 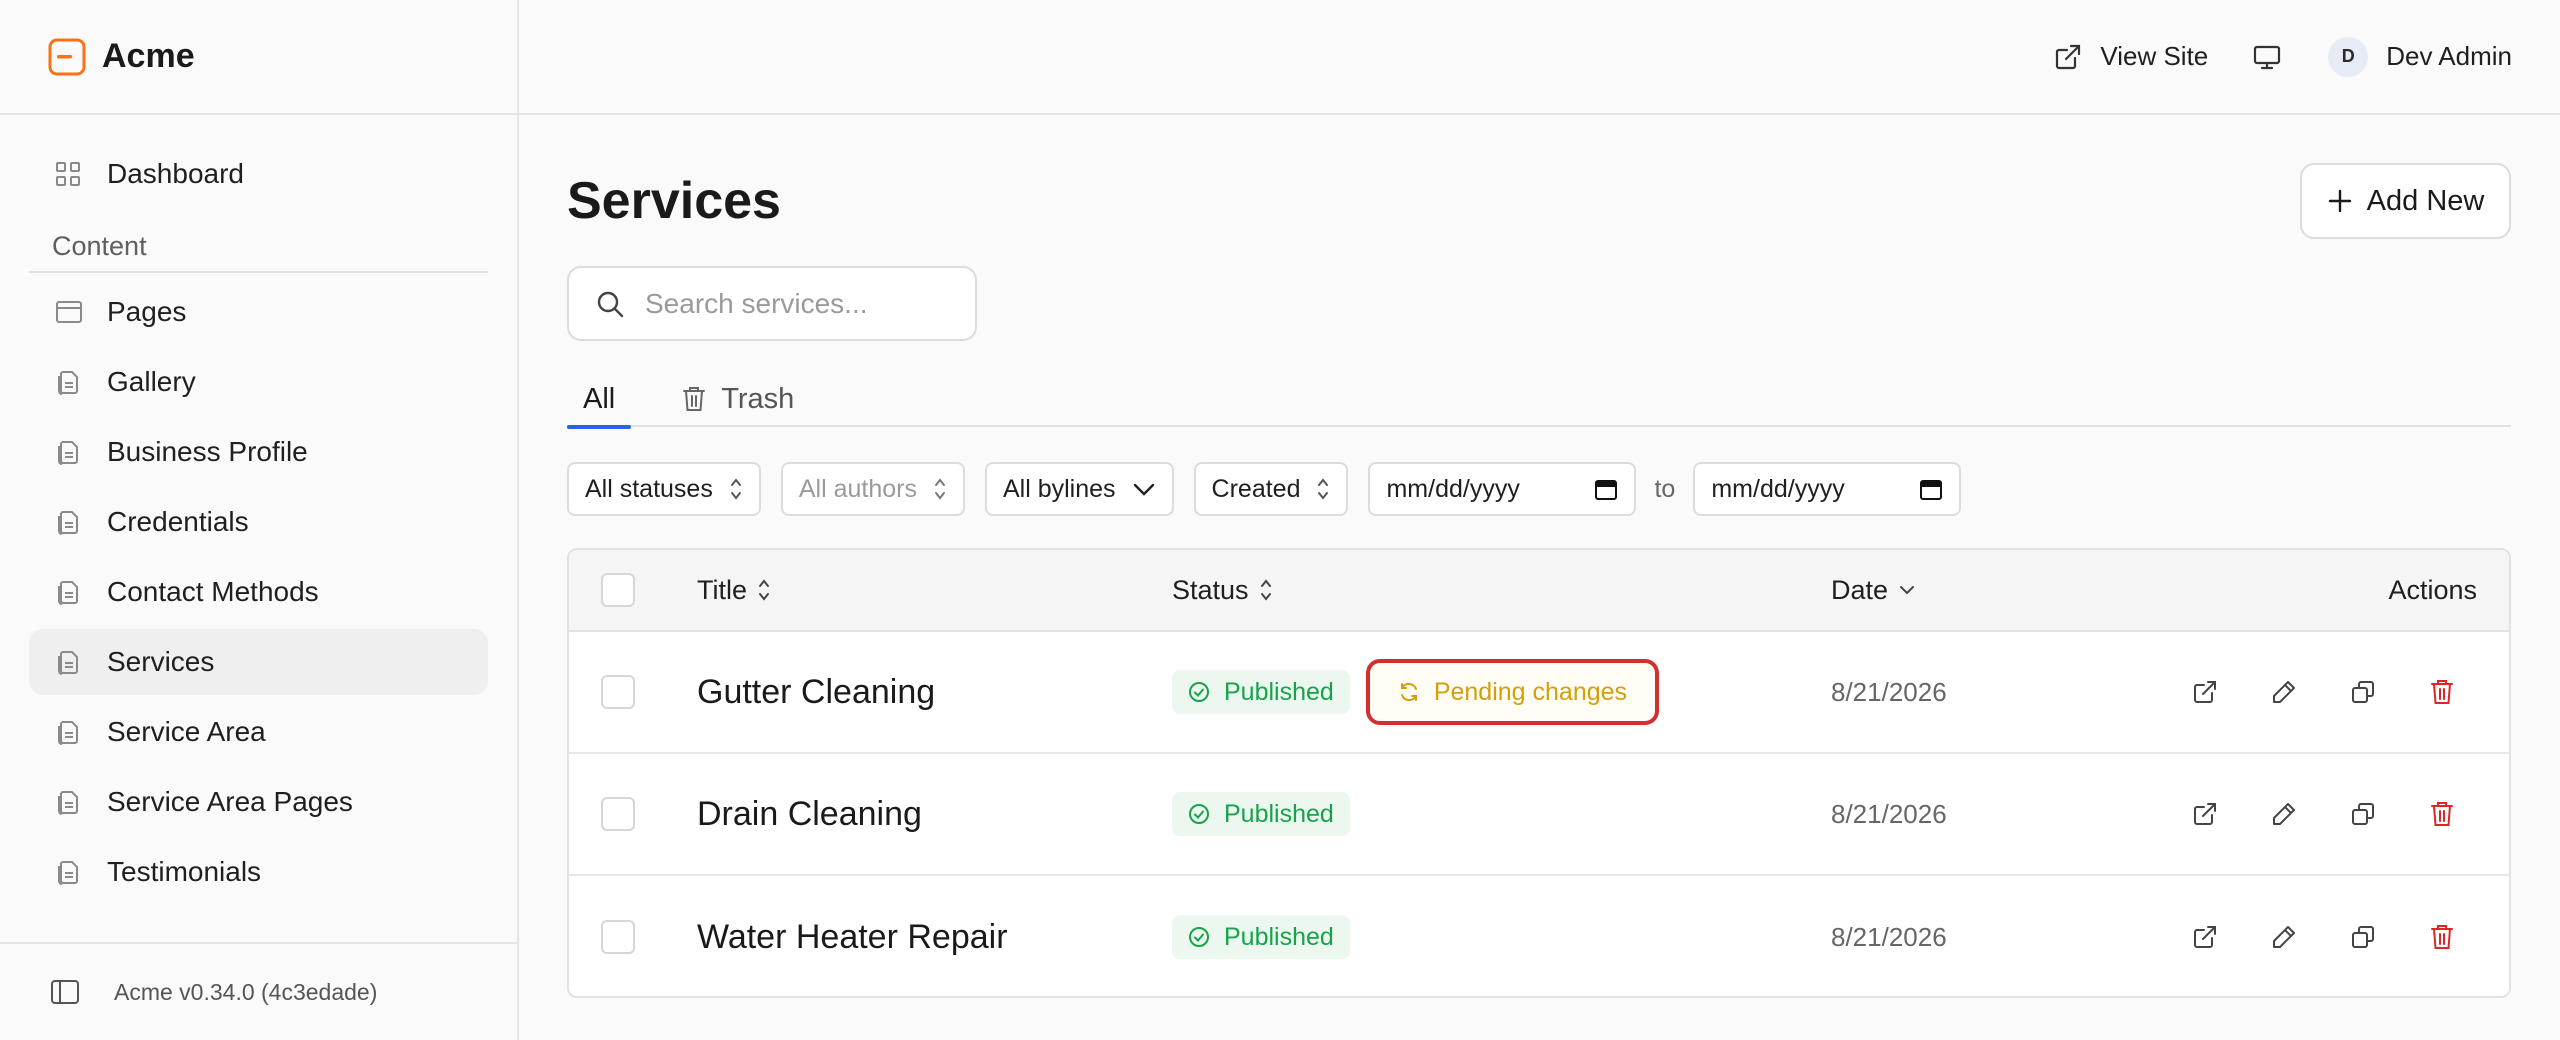 I want to click on topbar: View Site D Dev Admin, so click(x=1539, y=57).